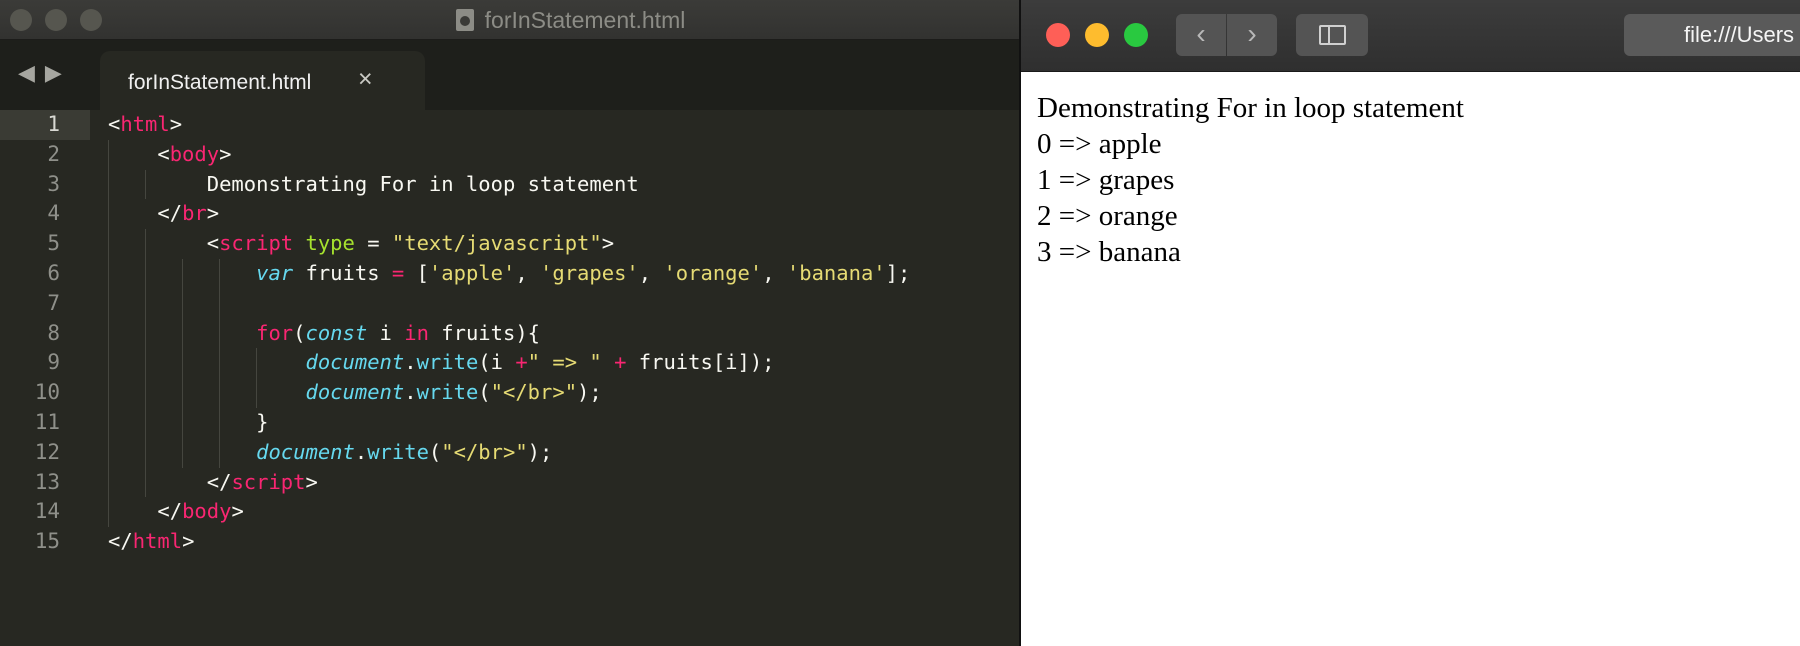  Describe the element at coordinates (560, 184) in the screenshot. I see `code-line: Demonstrating For in loop statement` at that location.